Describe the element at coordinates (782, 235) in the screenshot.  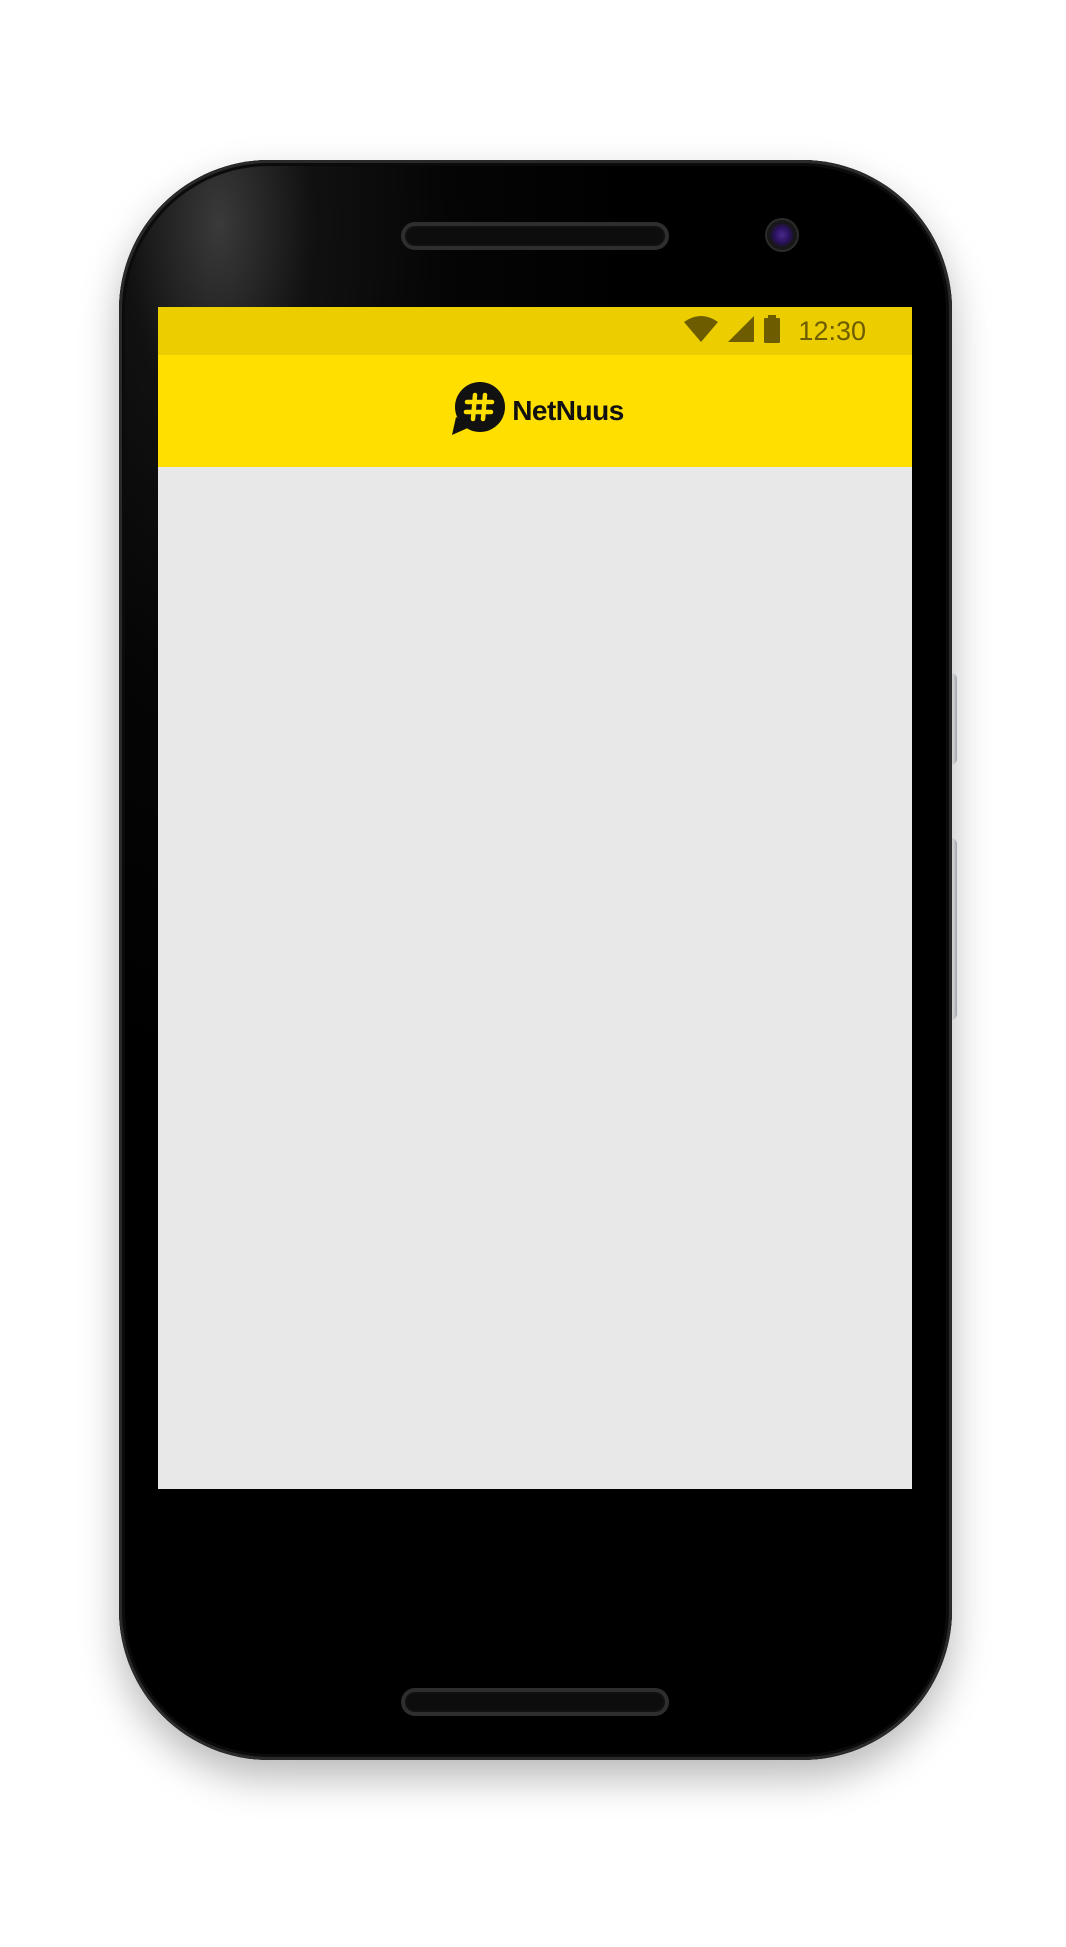
I see `front-camera` at that location.